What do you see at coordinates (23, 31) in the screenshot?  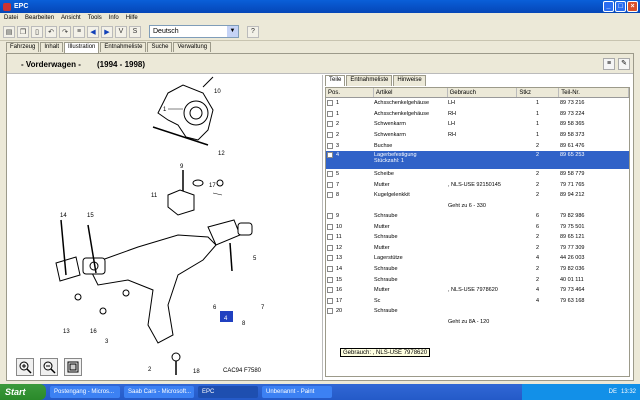 I see `copy-icon: ❐` at bounding box center [23, 31].